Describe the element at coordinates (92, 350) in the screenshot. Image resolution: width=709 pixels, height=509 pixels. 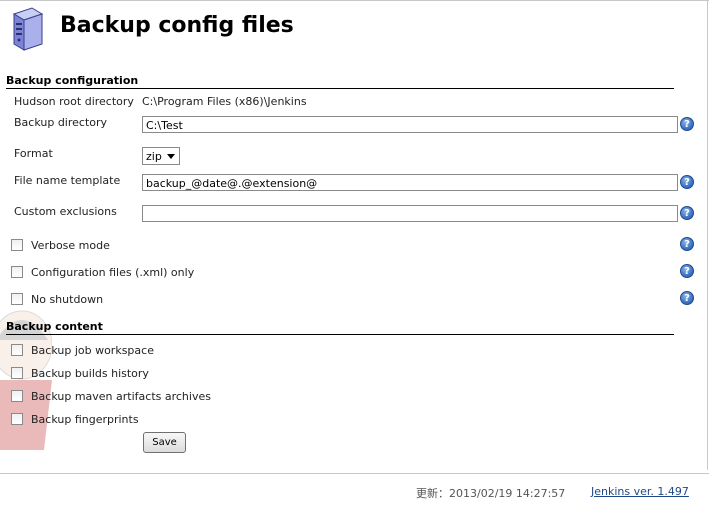
I see `job-workspace-label: Backup job workspace` at that location.